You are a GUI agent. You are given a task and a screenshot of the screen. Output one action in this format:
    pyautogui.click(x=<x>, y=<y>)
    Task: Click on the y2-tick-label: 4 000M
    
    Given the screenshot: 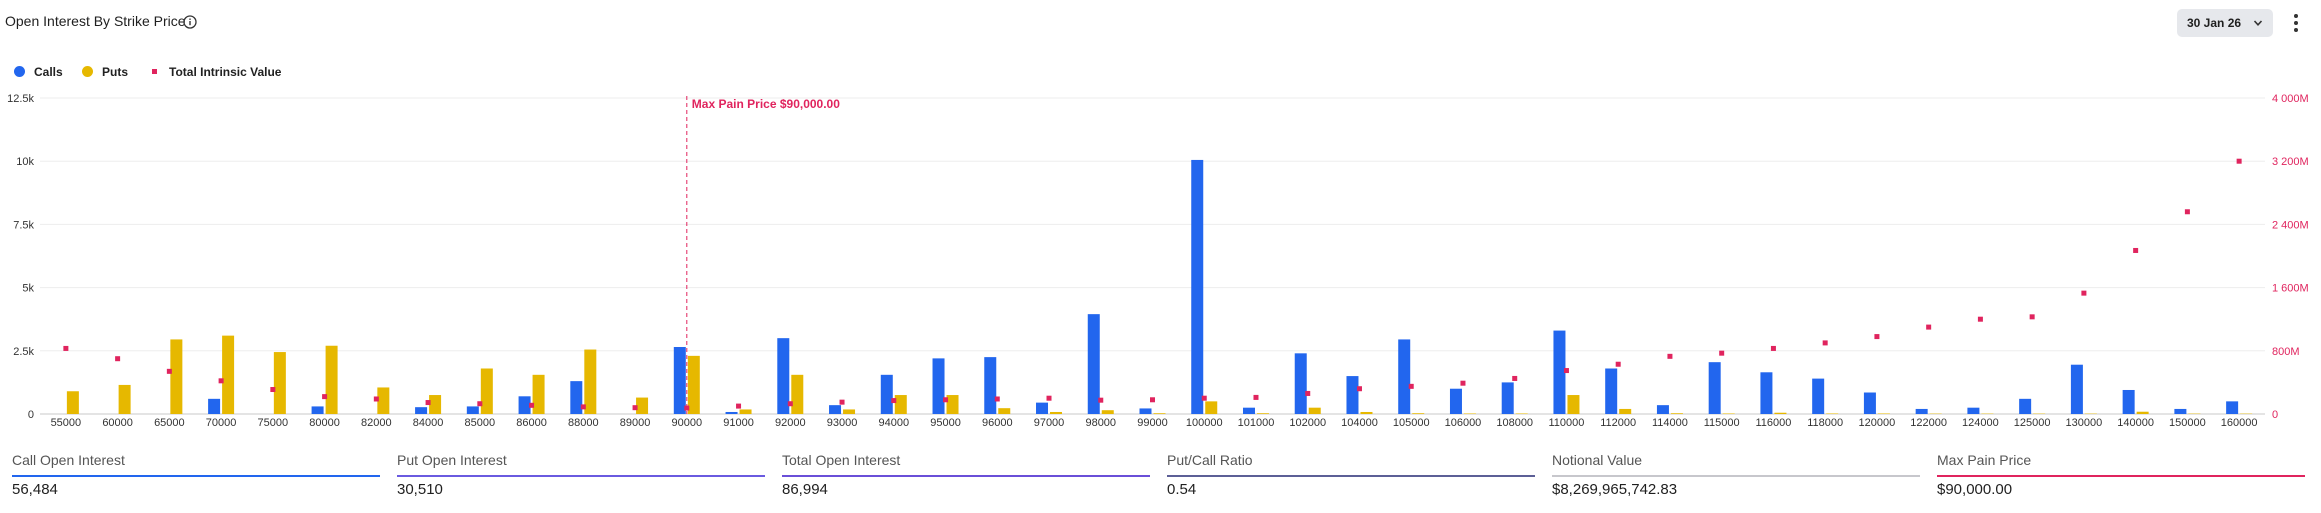 What is the action you would take?
    pyautogui.click(x=2290, y=99)
    